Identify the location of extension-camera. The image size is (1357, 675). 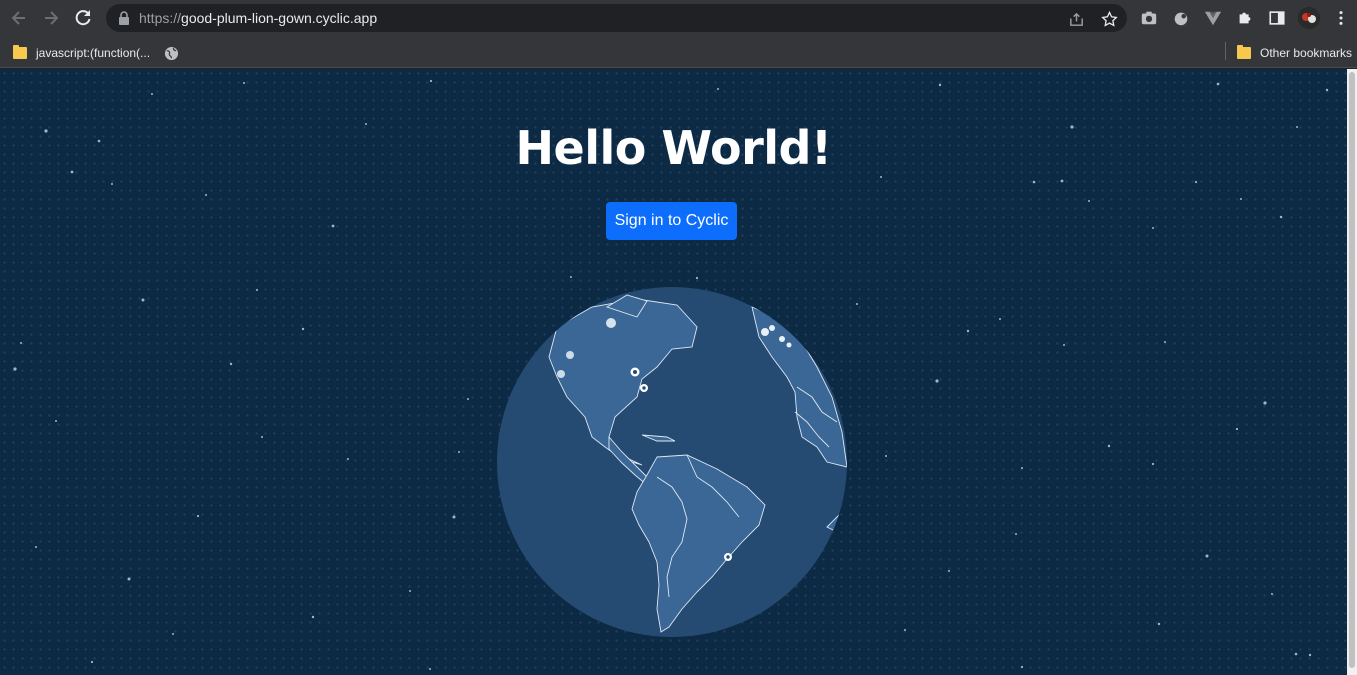
(1149, 18).